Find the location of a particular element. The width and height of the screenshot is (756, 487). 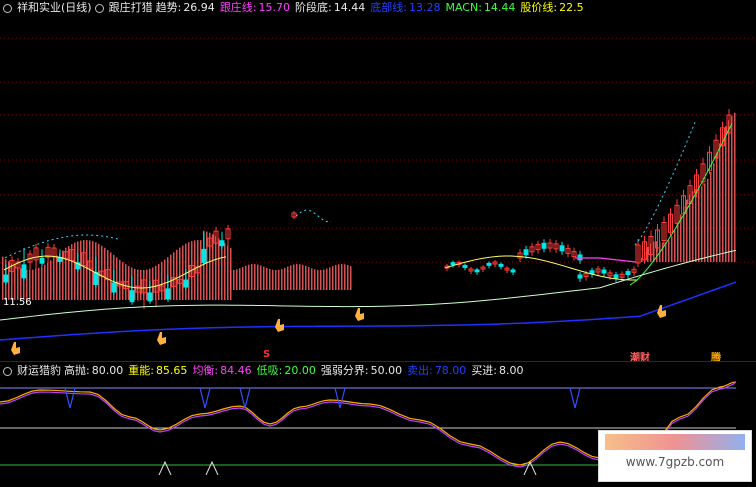

watermark-url: www.7gpzb.com is located at coordinates (675, 462).